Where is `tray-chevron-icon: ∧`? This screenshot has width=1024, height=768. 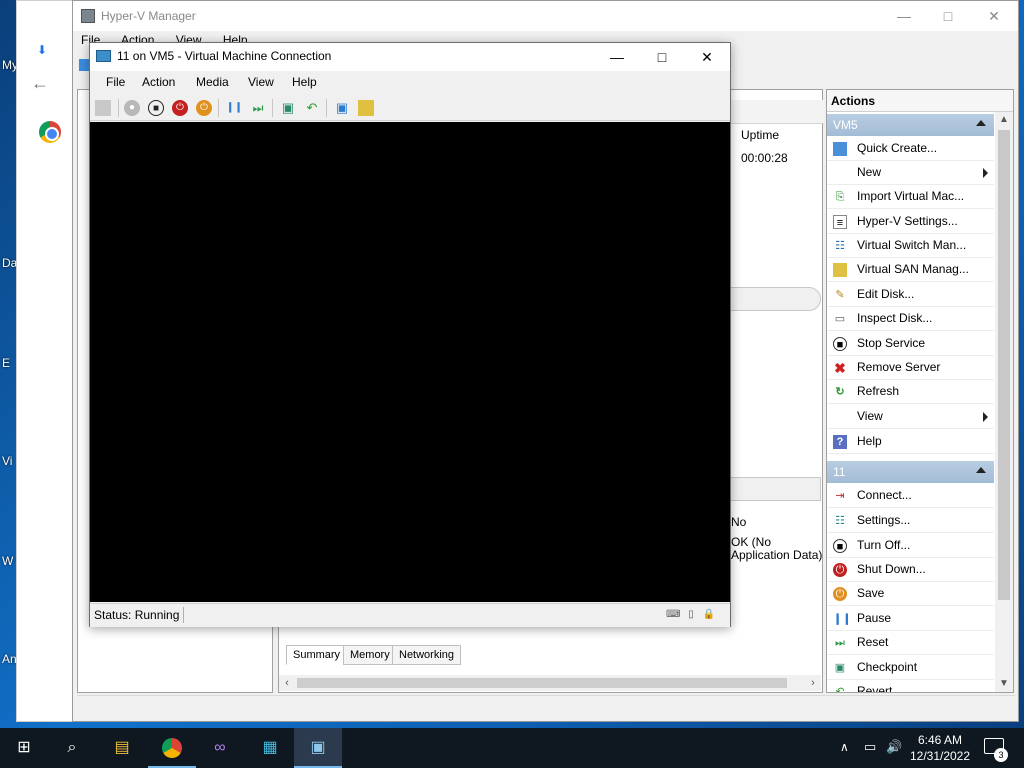
tray-chevron-icon: ∧ is located at coordinates (844, 754).